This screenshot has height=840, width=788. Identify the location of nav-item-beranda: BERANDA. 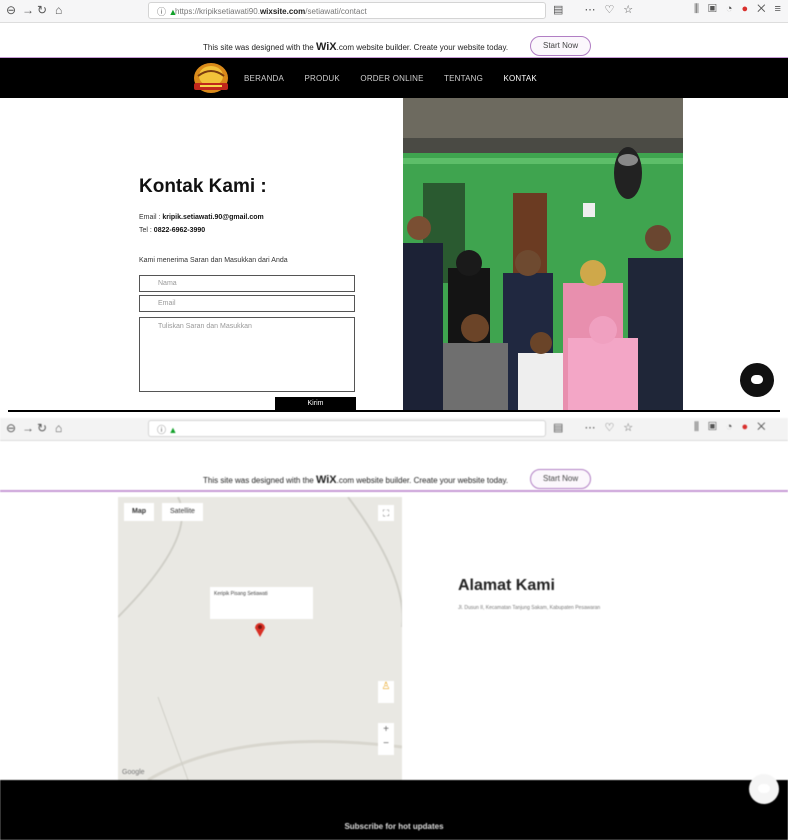
(264, 78).